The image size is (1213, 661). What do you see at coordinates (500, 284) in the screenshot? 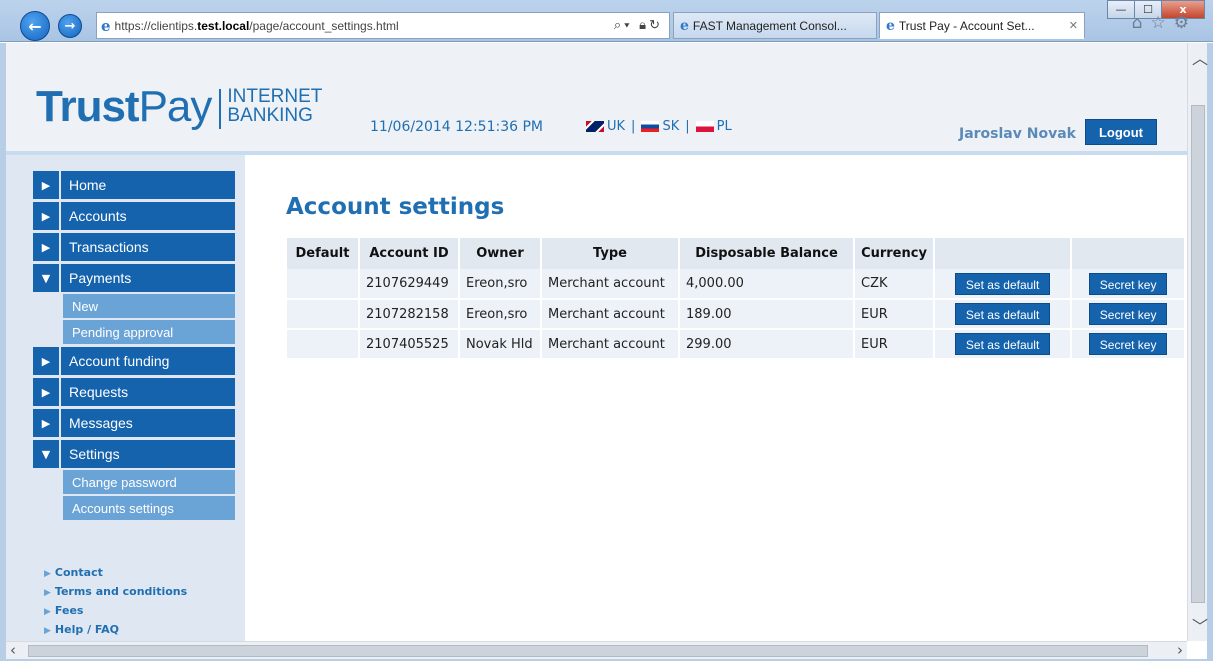
I see `owner-cell: Ereon,sro` at bounding box center [500, 284].